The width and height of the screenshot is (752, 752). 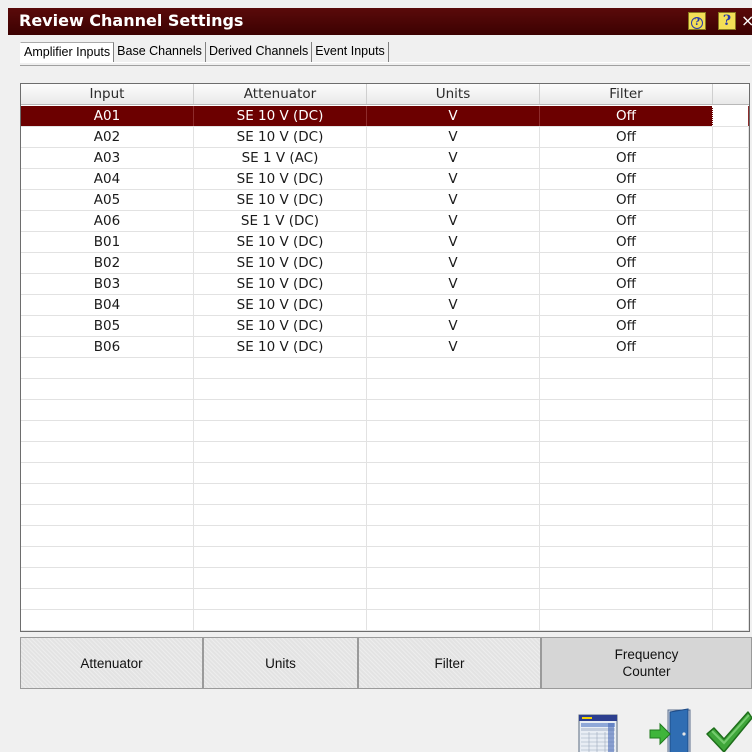 I want to click on help-button: ?, so click(x=727, y=21).